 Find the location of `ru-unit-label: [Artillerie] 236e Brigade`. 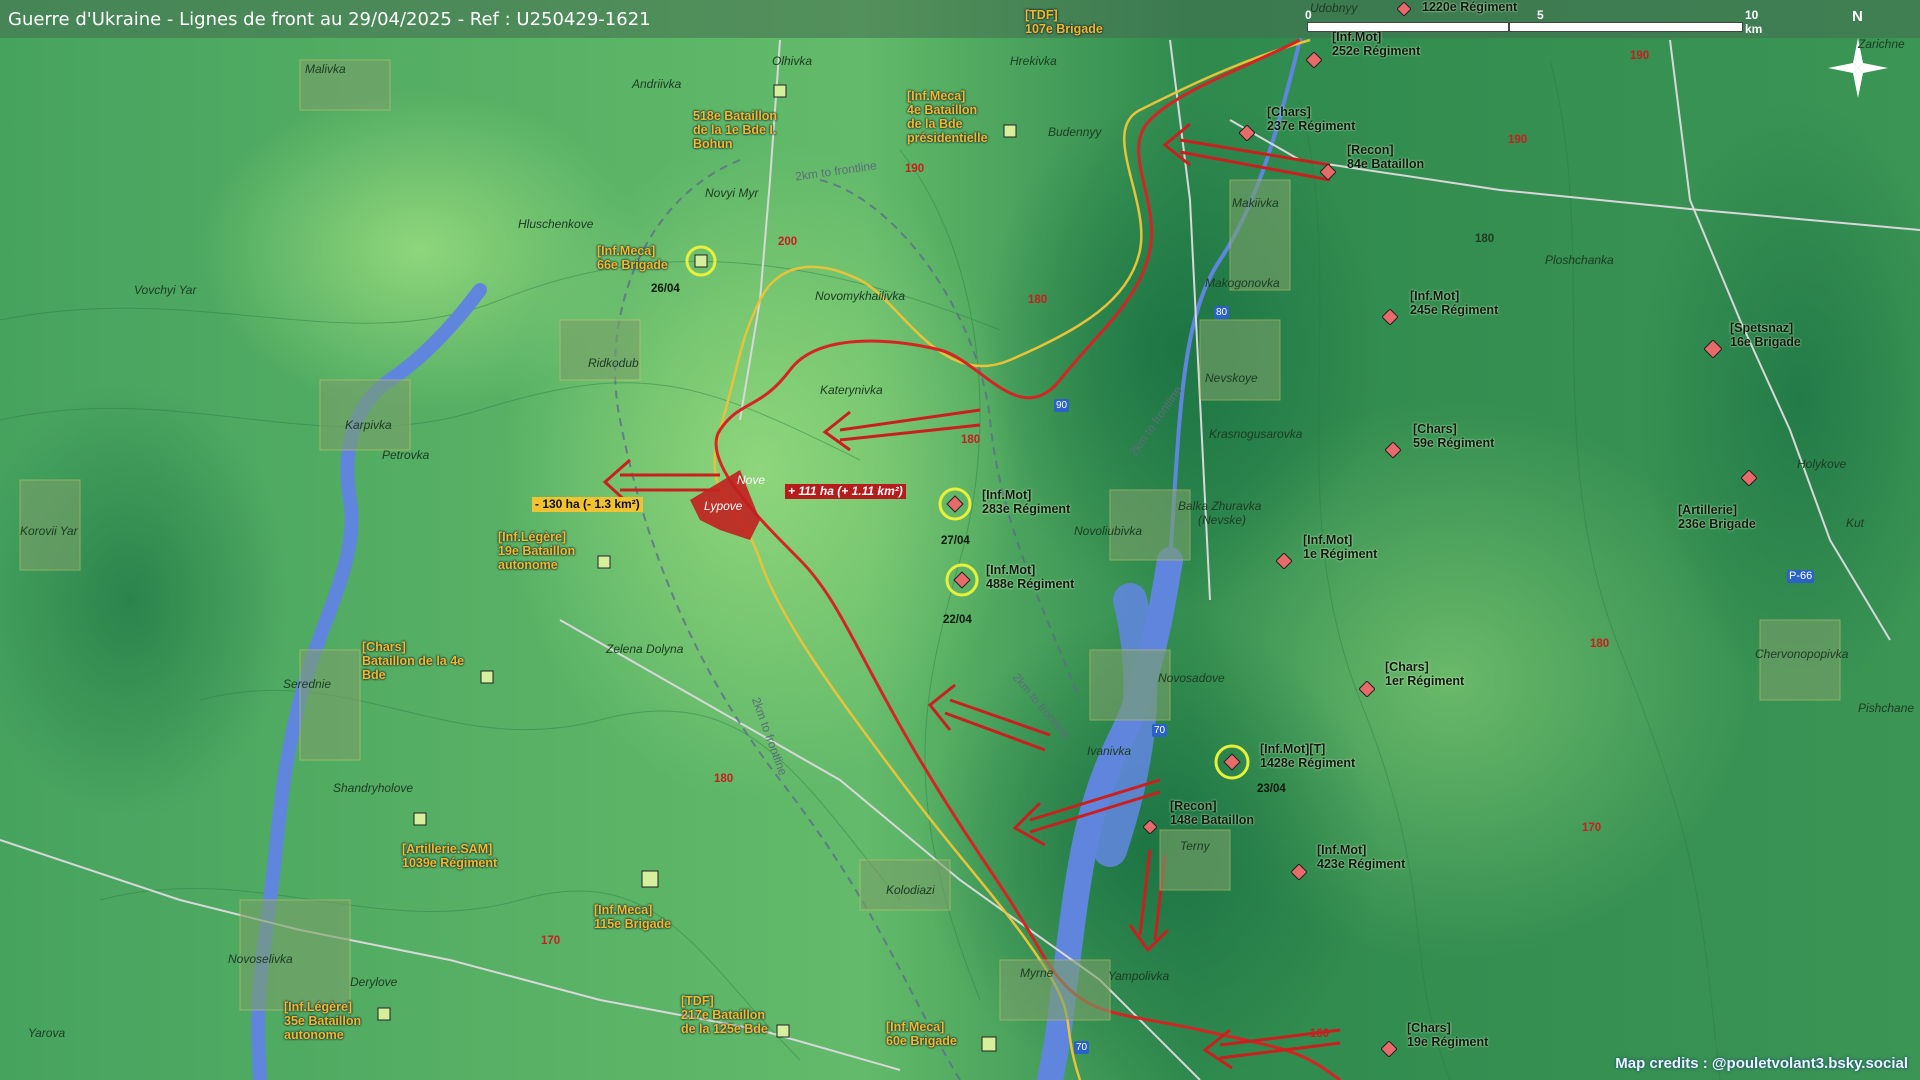

ru-unit-label: [Artillerie] 236e Brigade is located at coordinates (1717, 517).